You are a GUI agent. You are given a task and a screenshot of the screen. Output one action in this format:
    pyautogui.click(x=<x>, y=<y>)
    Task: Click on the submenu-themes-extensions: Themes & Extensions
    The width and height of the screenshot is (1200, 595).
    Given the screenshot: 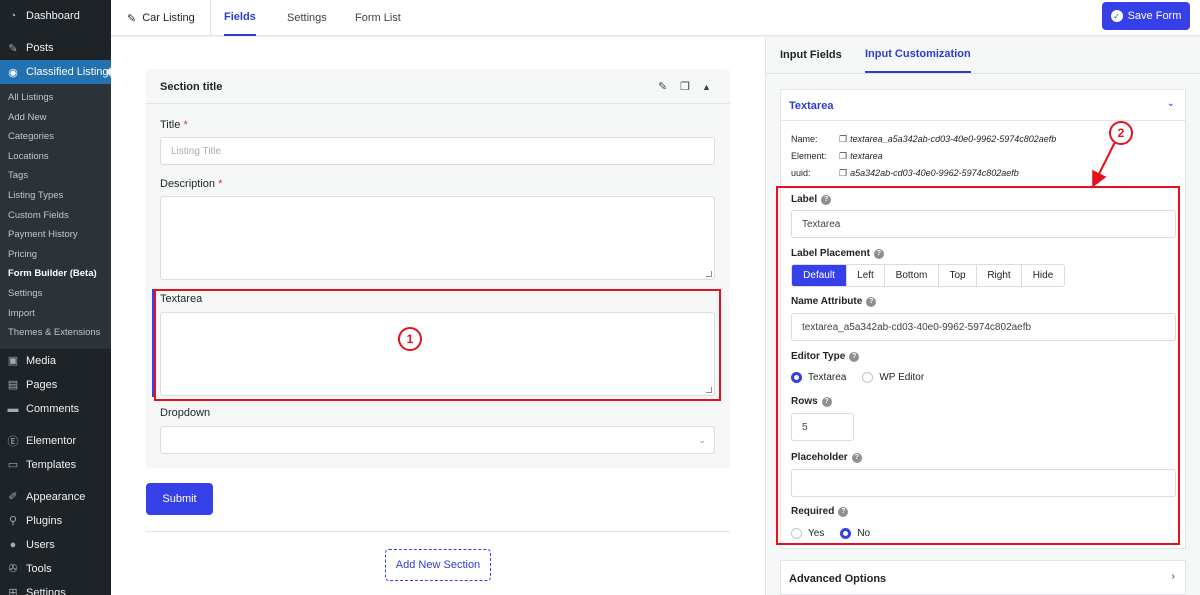 What is the action you would take?
    pyautogui.click(x=55, y=333)
    